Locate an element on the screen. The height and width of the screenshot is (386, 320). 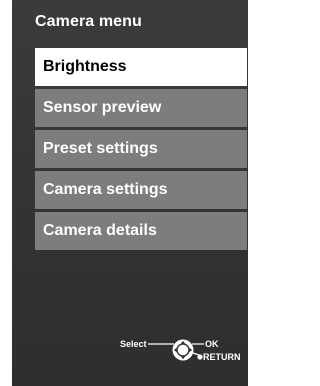
menu-item-label: Preset settings is located at coordinates (100, 148).